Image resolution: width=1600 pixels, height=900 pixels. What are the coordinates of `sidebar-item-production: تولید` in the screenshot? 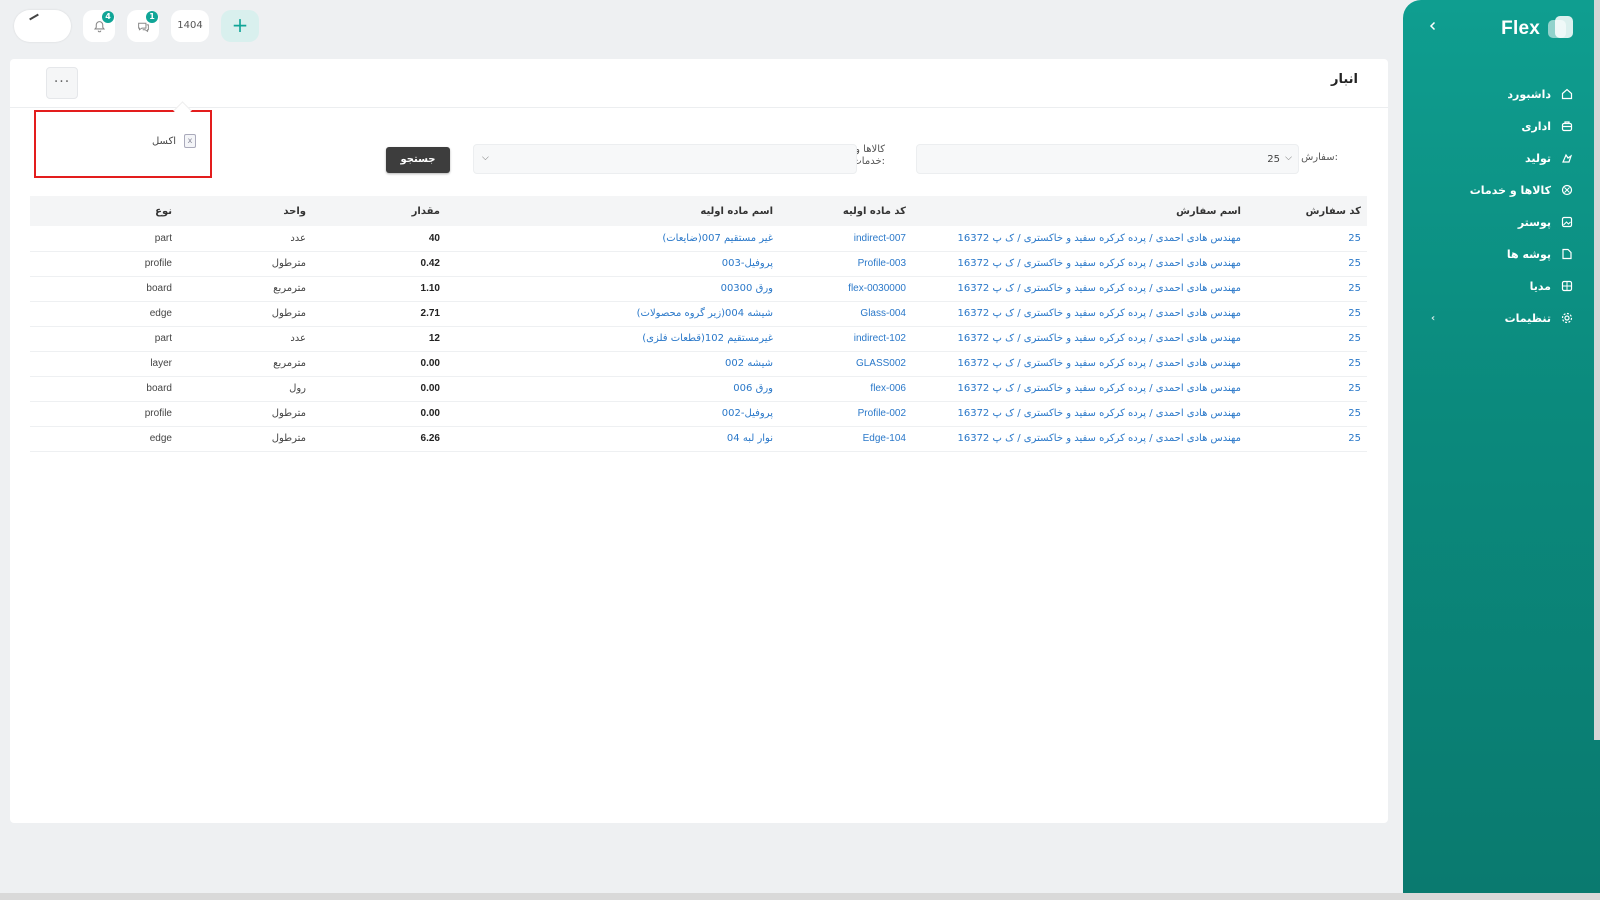 It's located at (1501, 158).